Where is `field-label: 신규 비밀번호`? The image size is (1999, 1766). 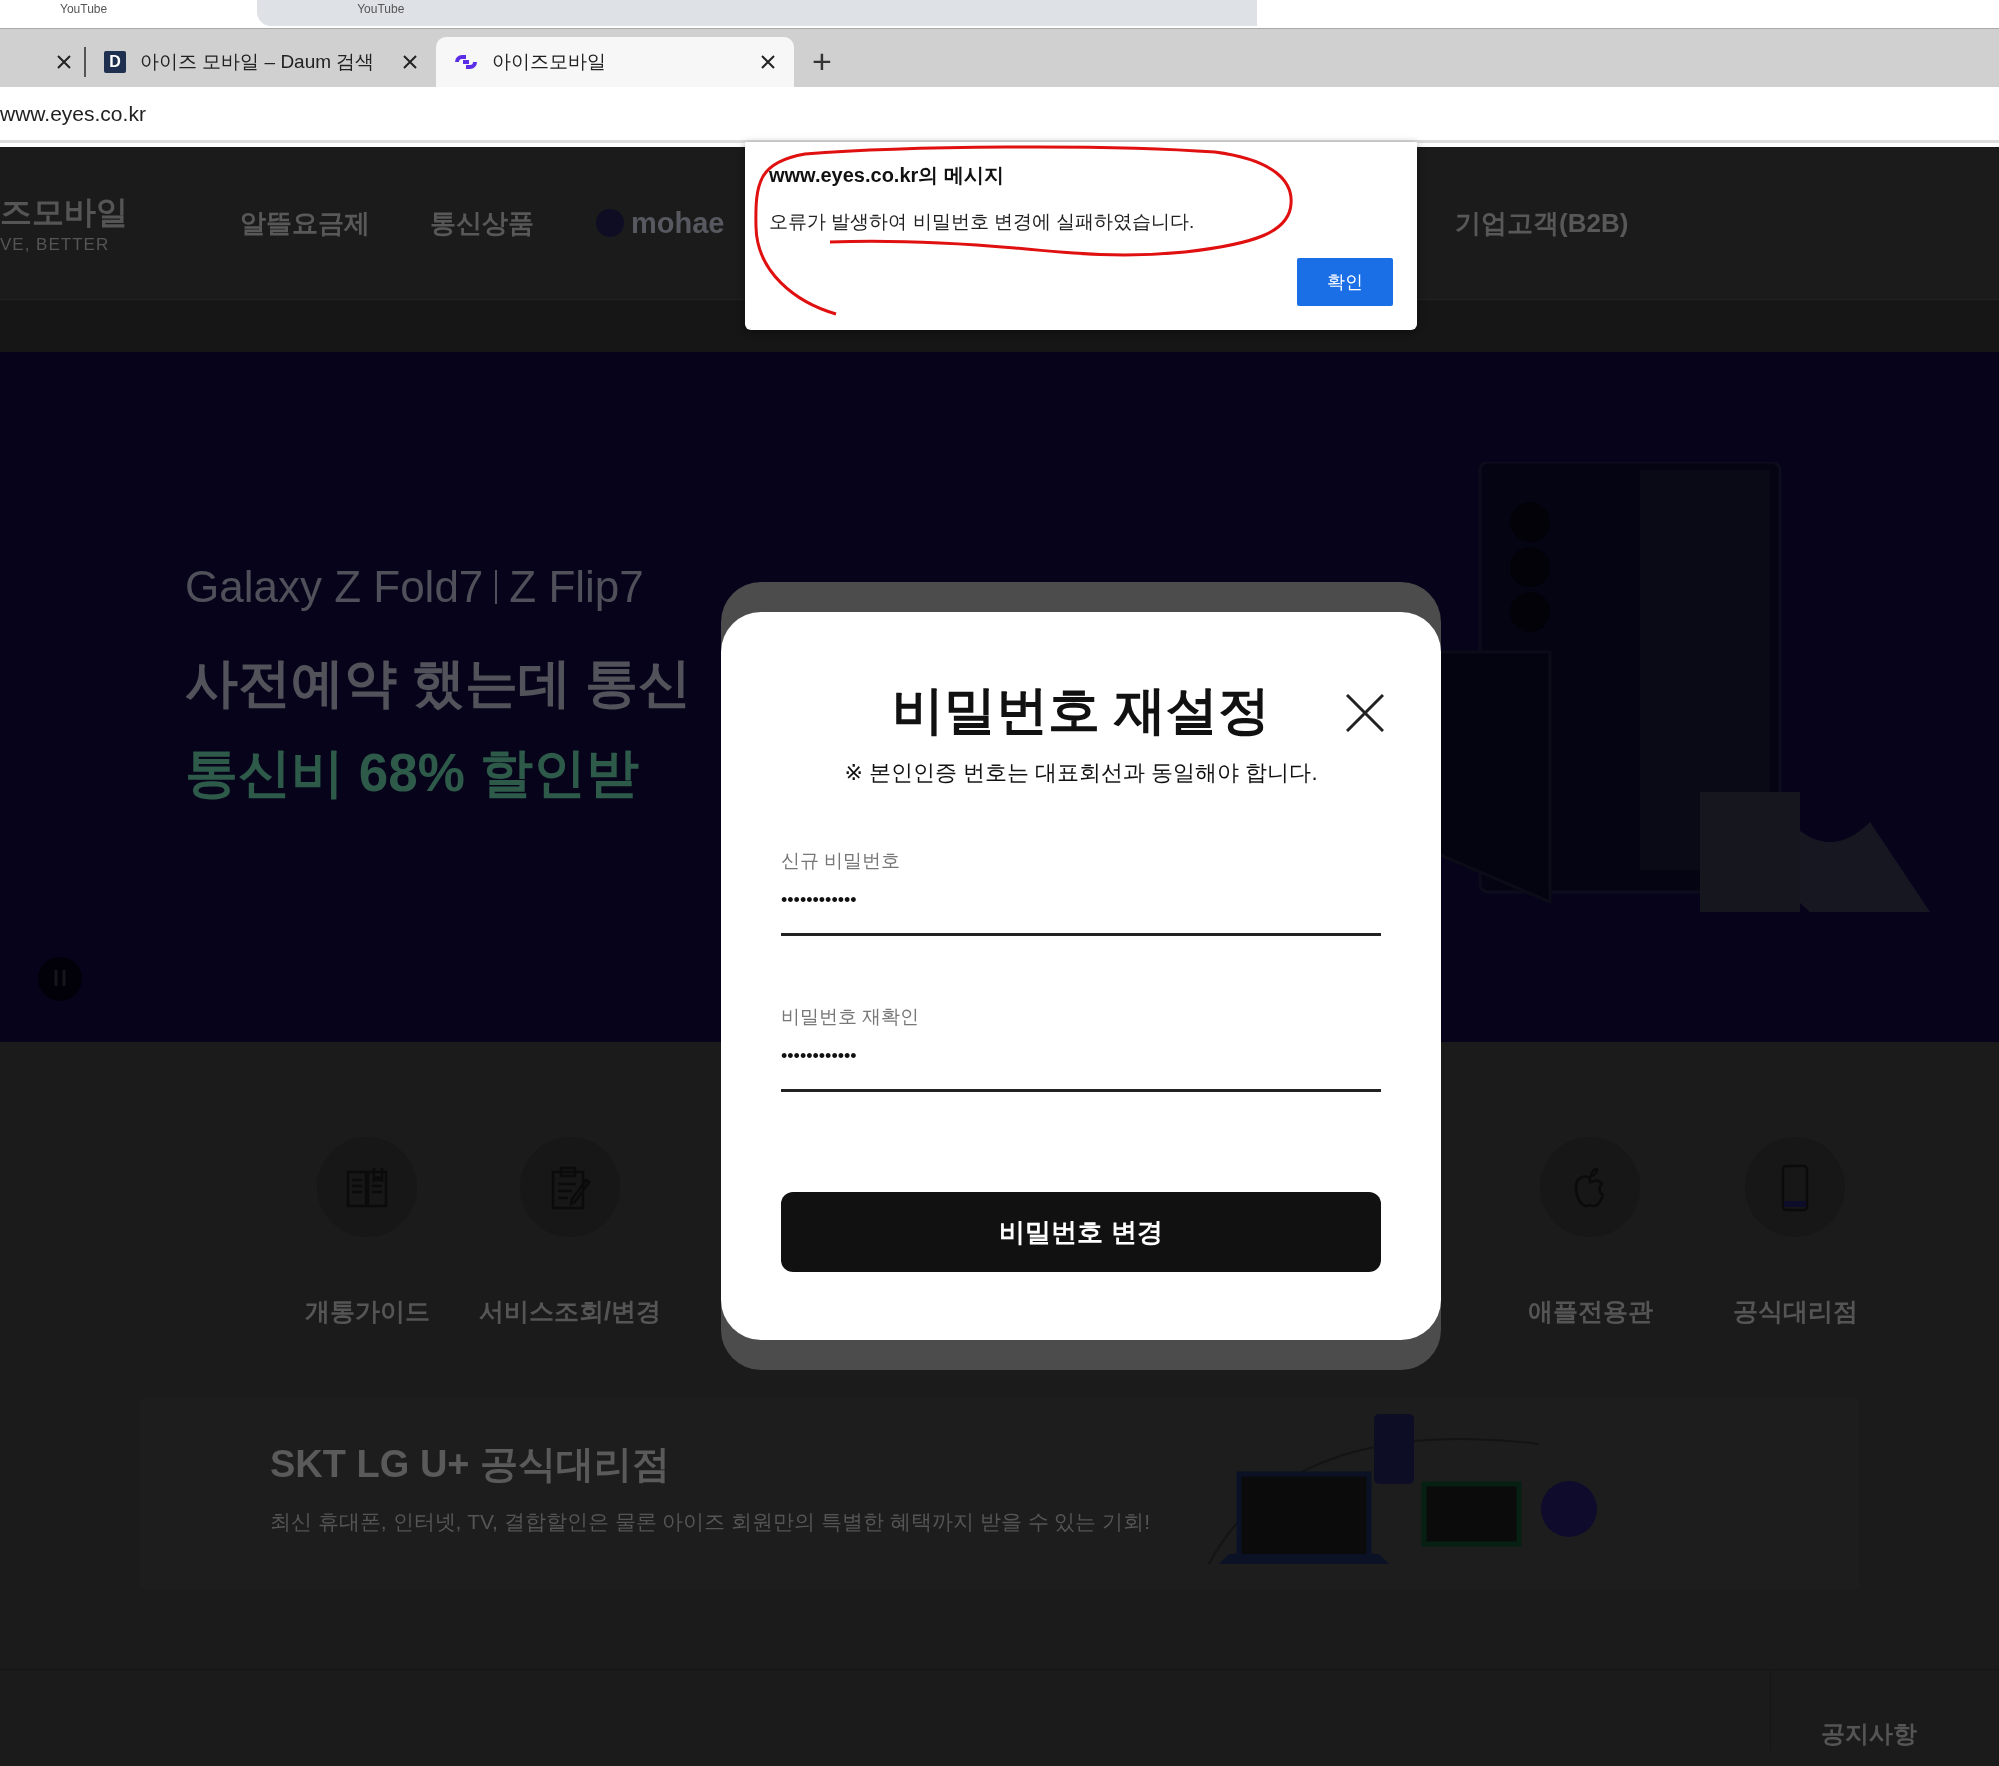 field-label: 신규 비밀번호 is located at coordinates (841, 861).